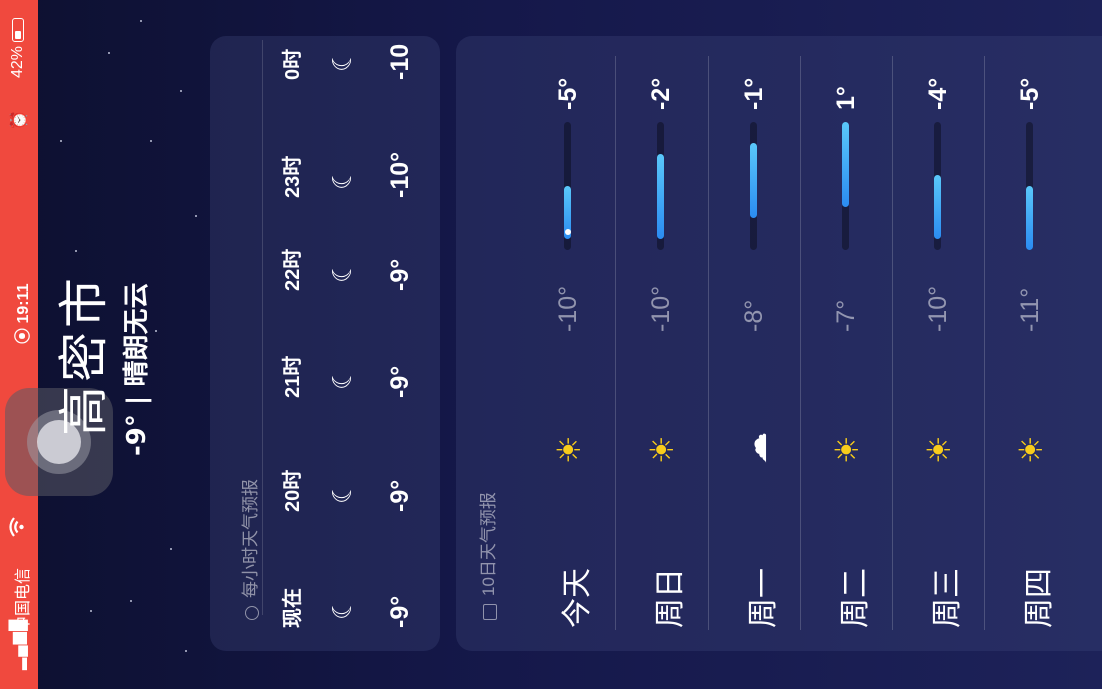  What do you see at coordinates (23, 599) in the screenshot?
I see `carrier-name: 中国电信` at bounding box center [23, 599].